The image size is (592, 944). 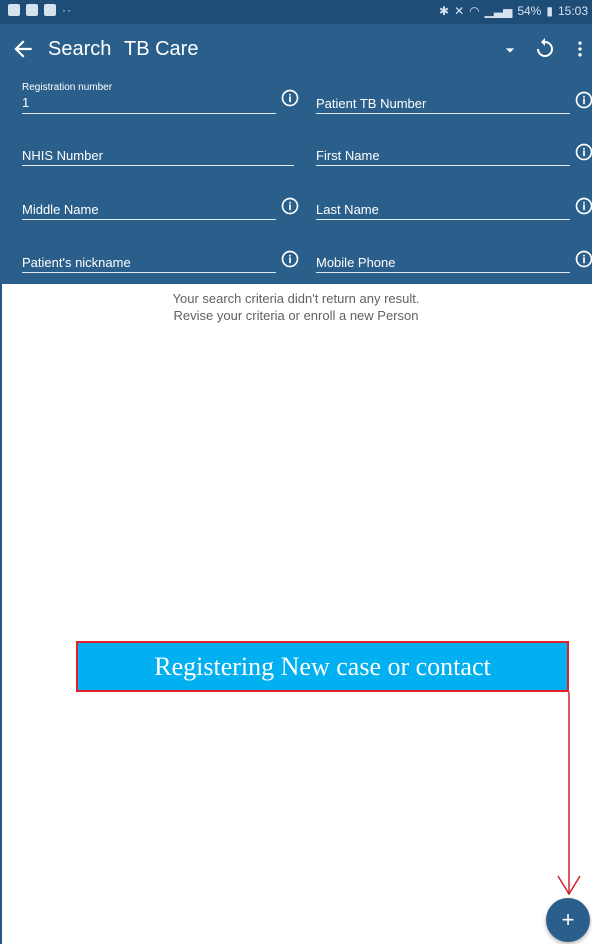 I want to click on middle-name-field: Middle Name, so click(x=149, y=211).